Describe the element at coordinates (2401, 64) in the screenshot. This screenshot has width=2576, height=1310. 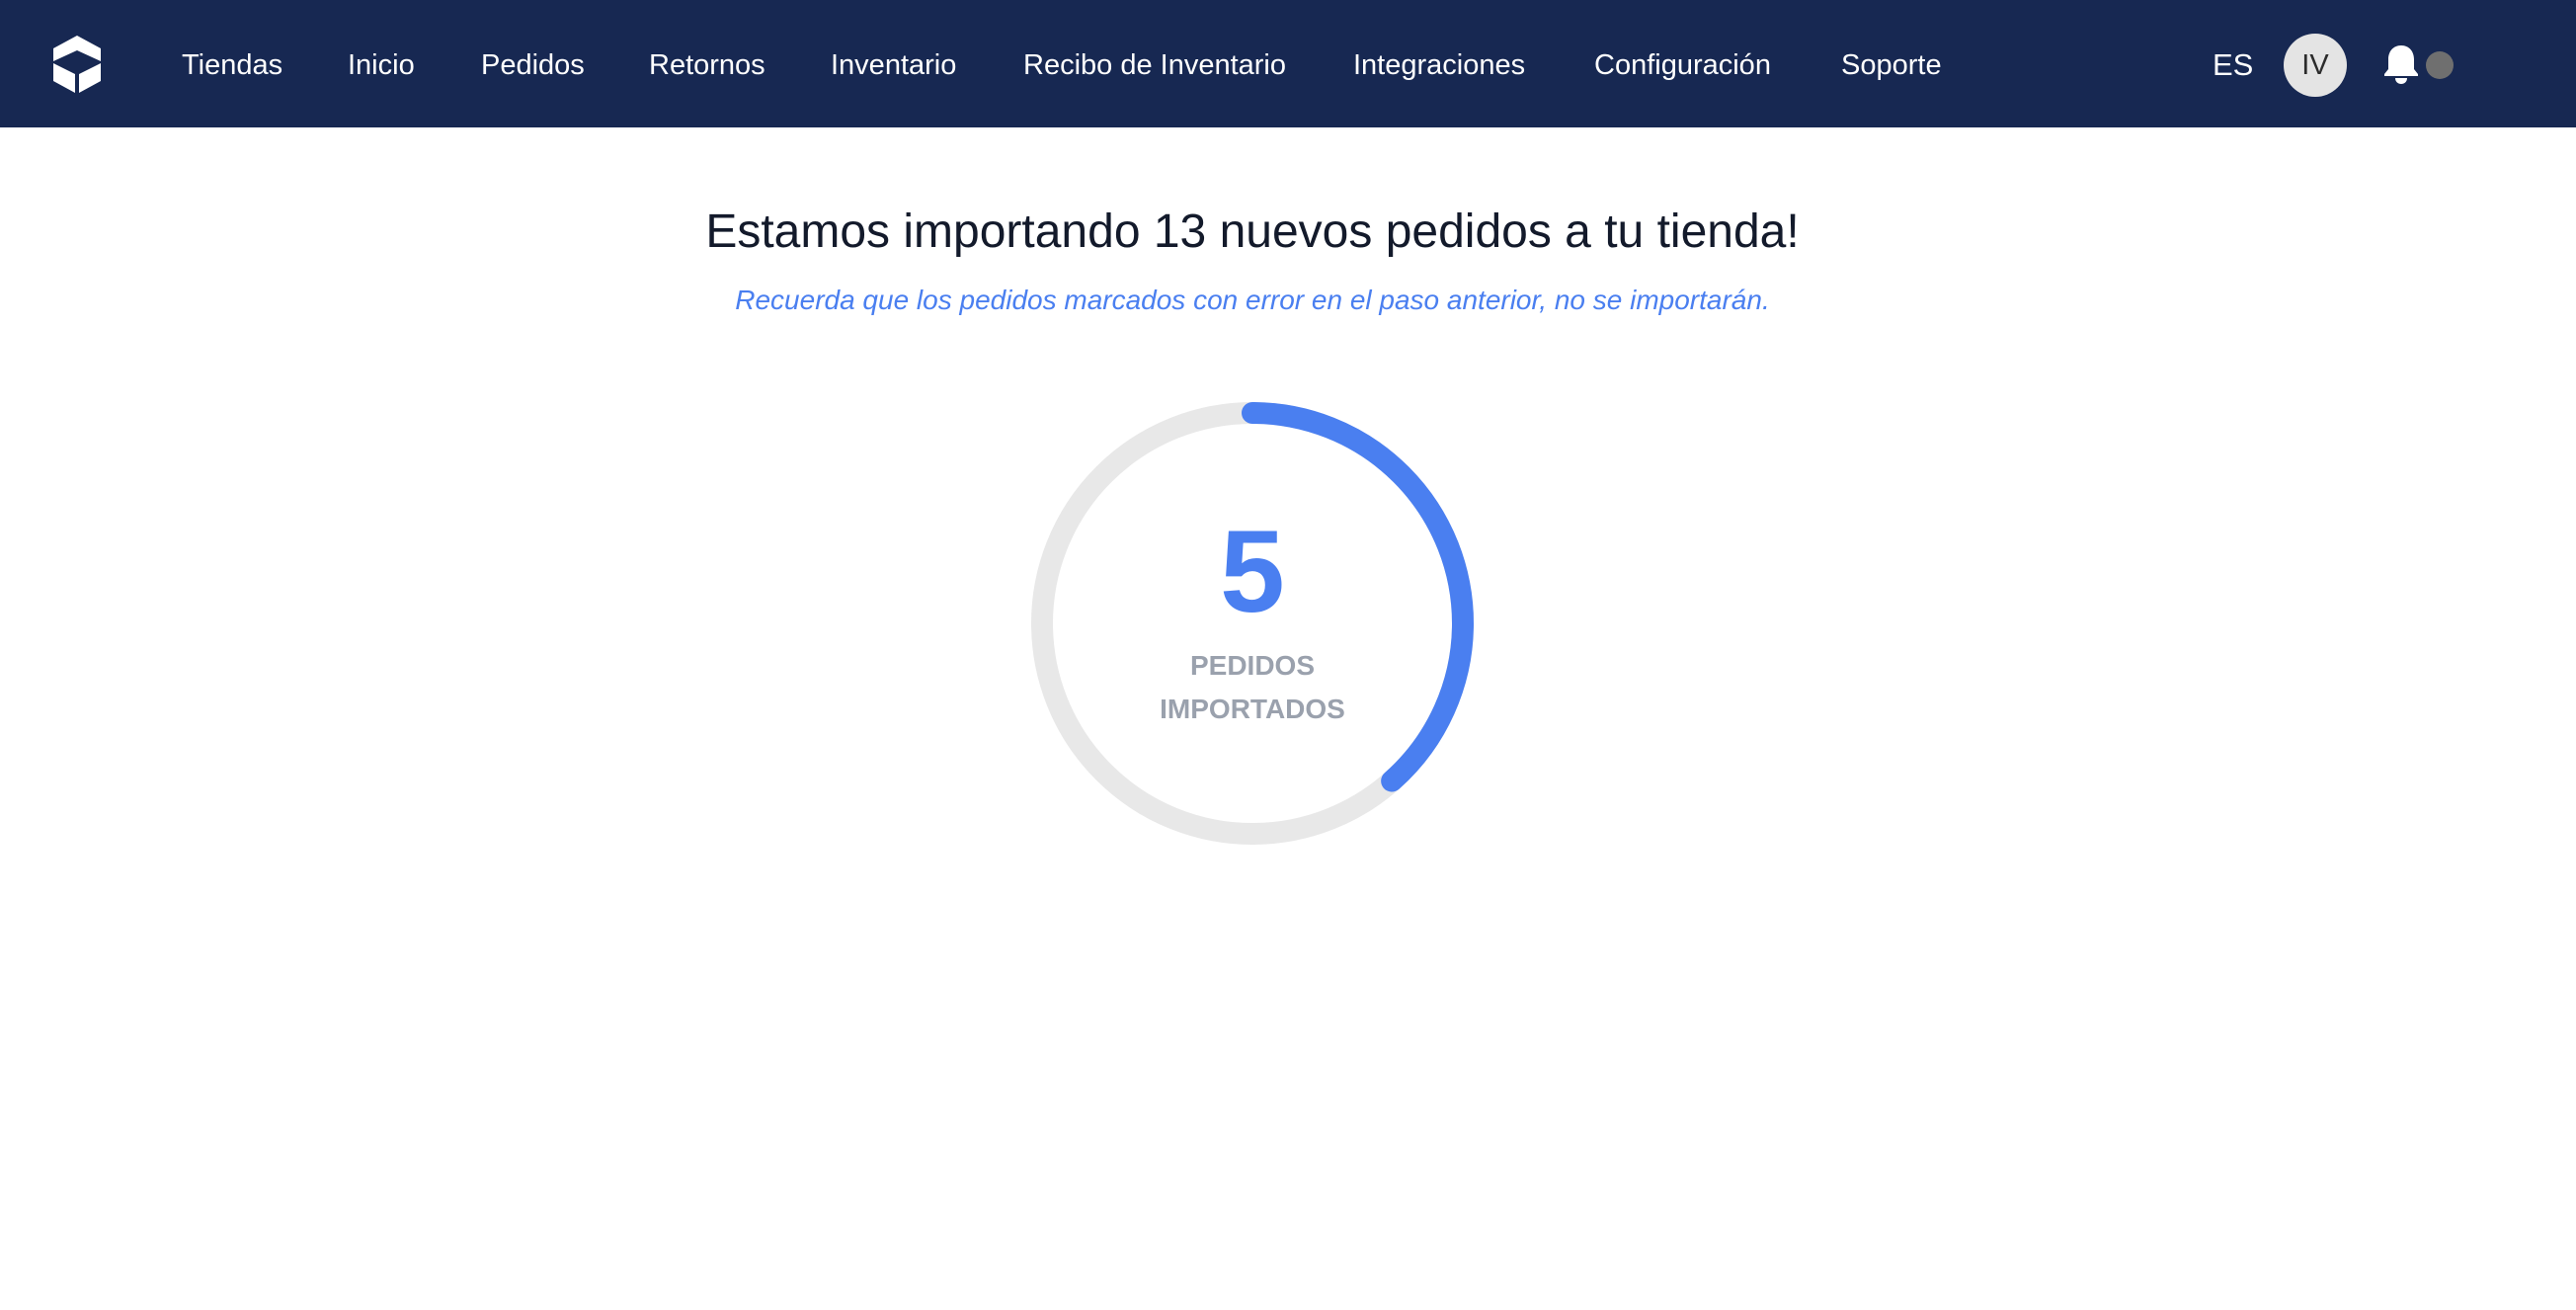
I see `bell-icon` at that location.